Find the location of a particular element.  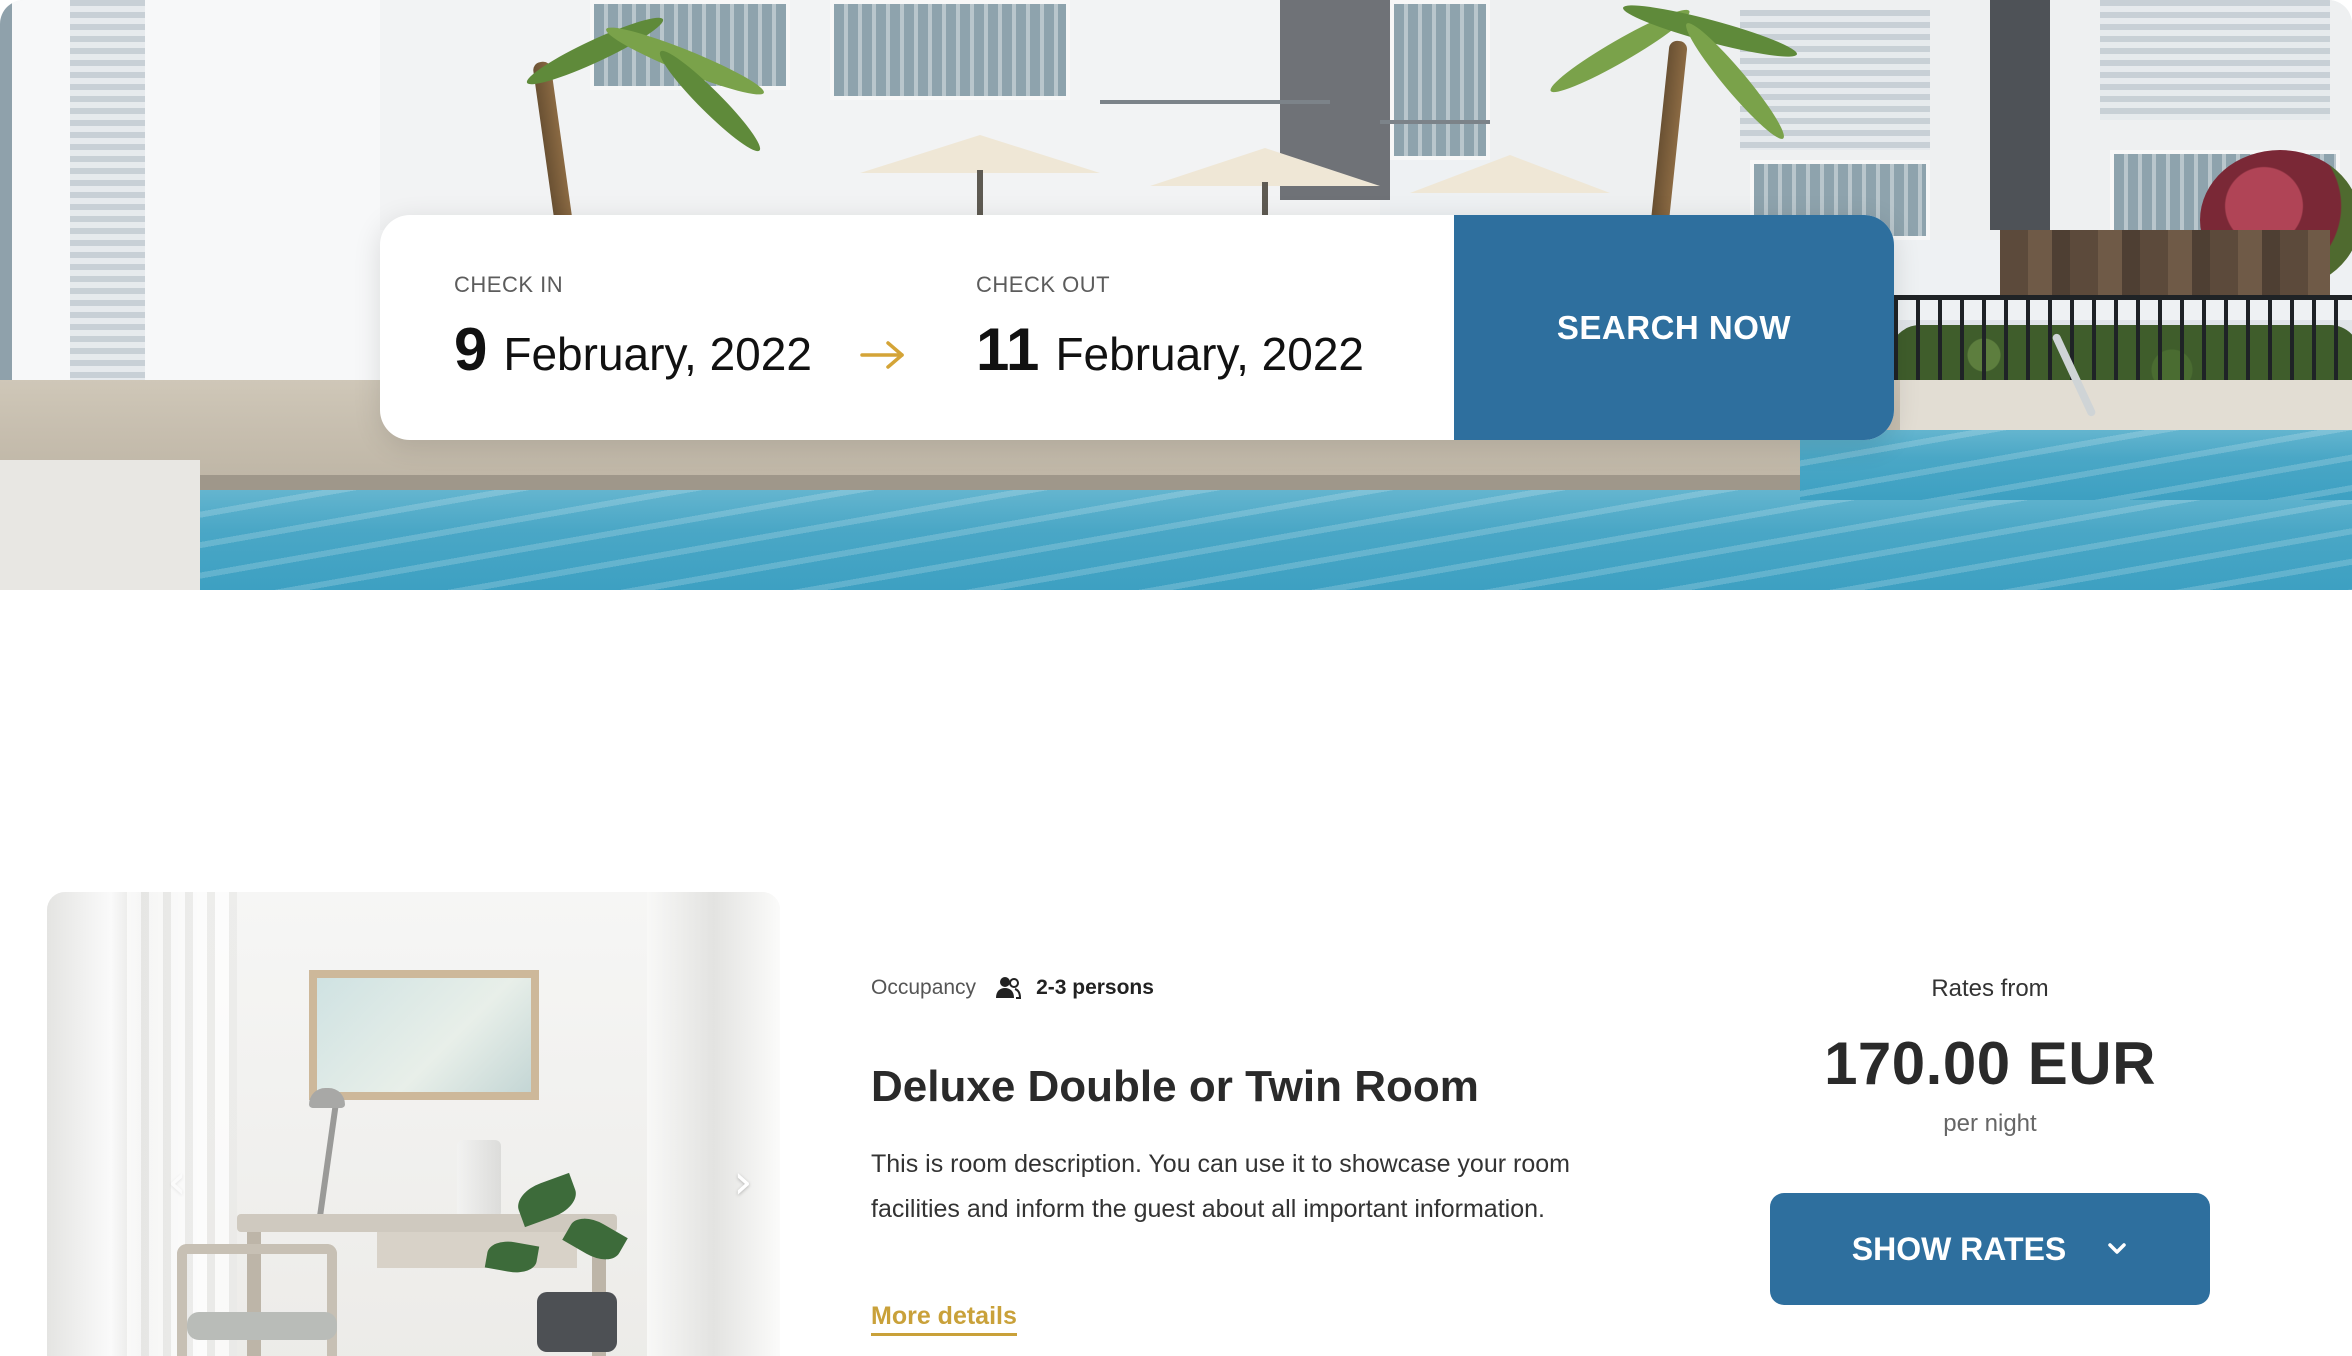

chevron-right-icon: › is located at coordinates (743, 1182).